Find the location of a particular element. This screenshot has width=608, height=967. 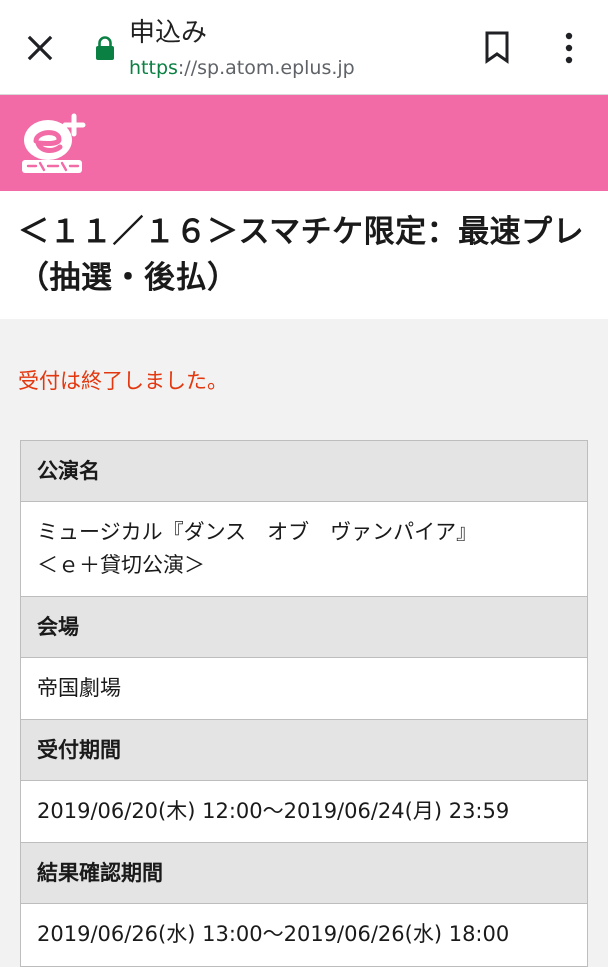

performance-name-line2: ＜ｅ＋貸切公演＞ is located at coordinates (121, 565).